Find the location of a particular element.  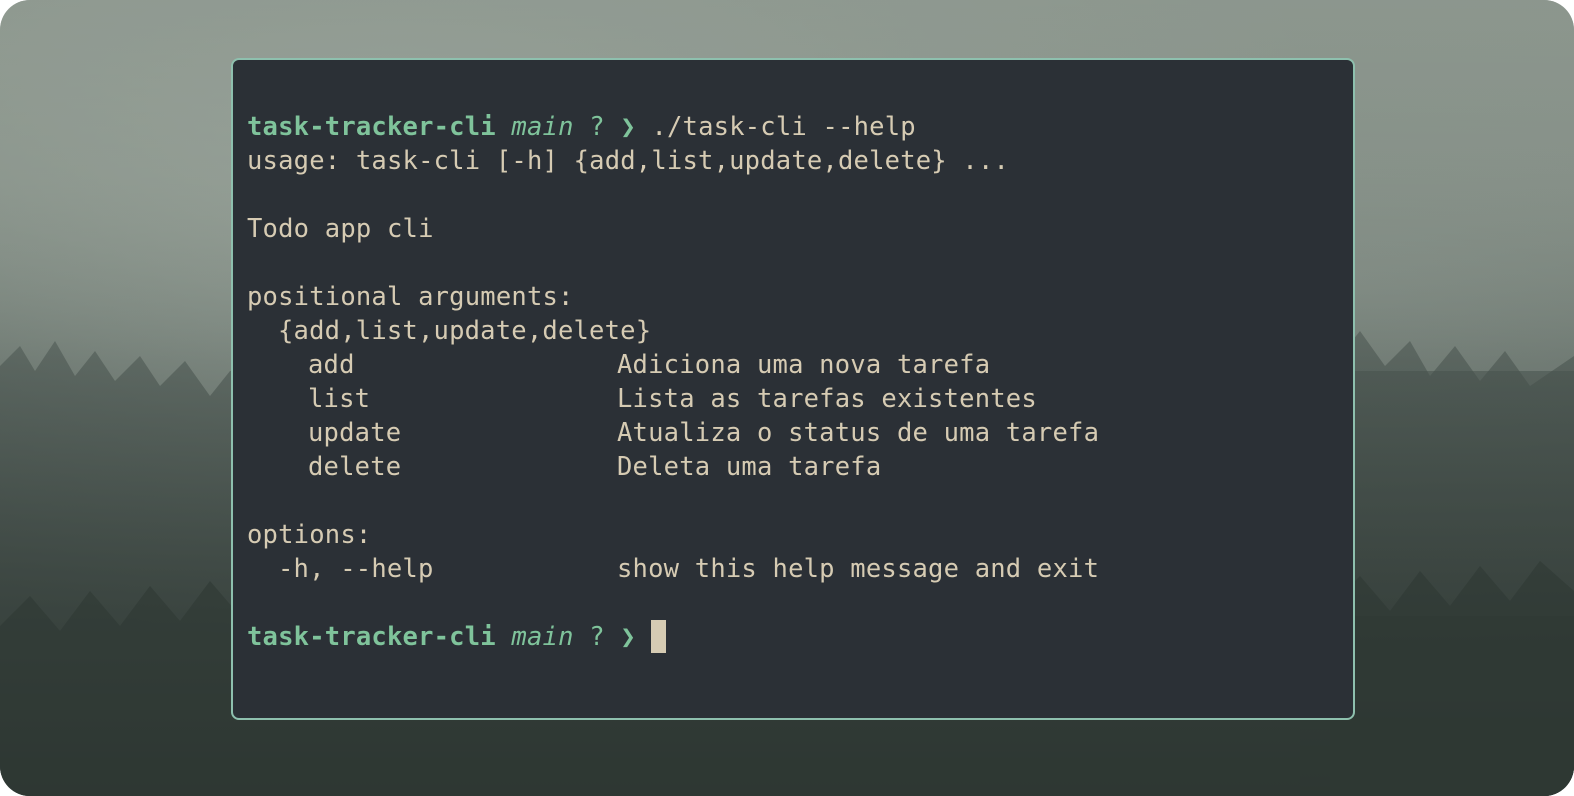

subcommand-row: list Lista as tarefas existentes is located at coordinates (800, 399).